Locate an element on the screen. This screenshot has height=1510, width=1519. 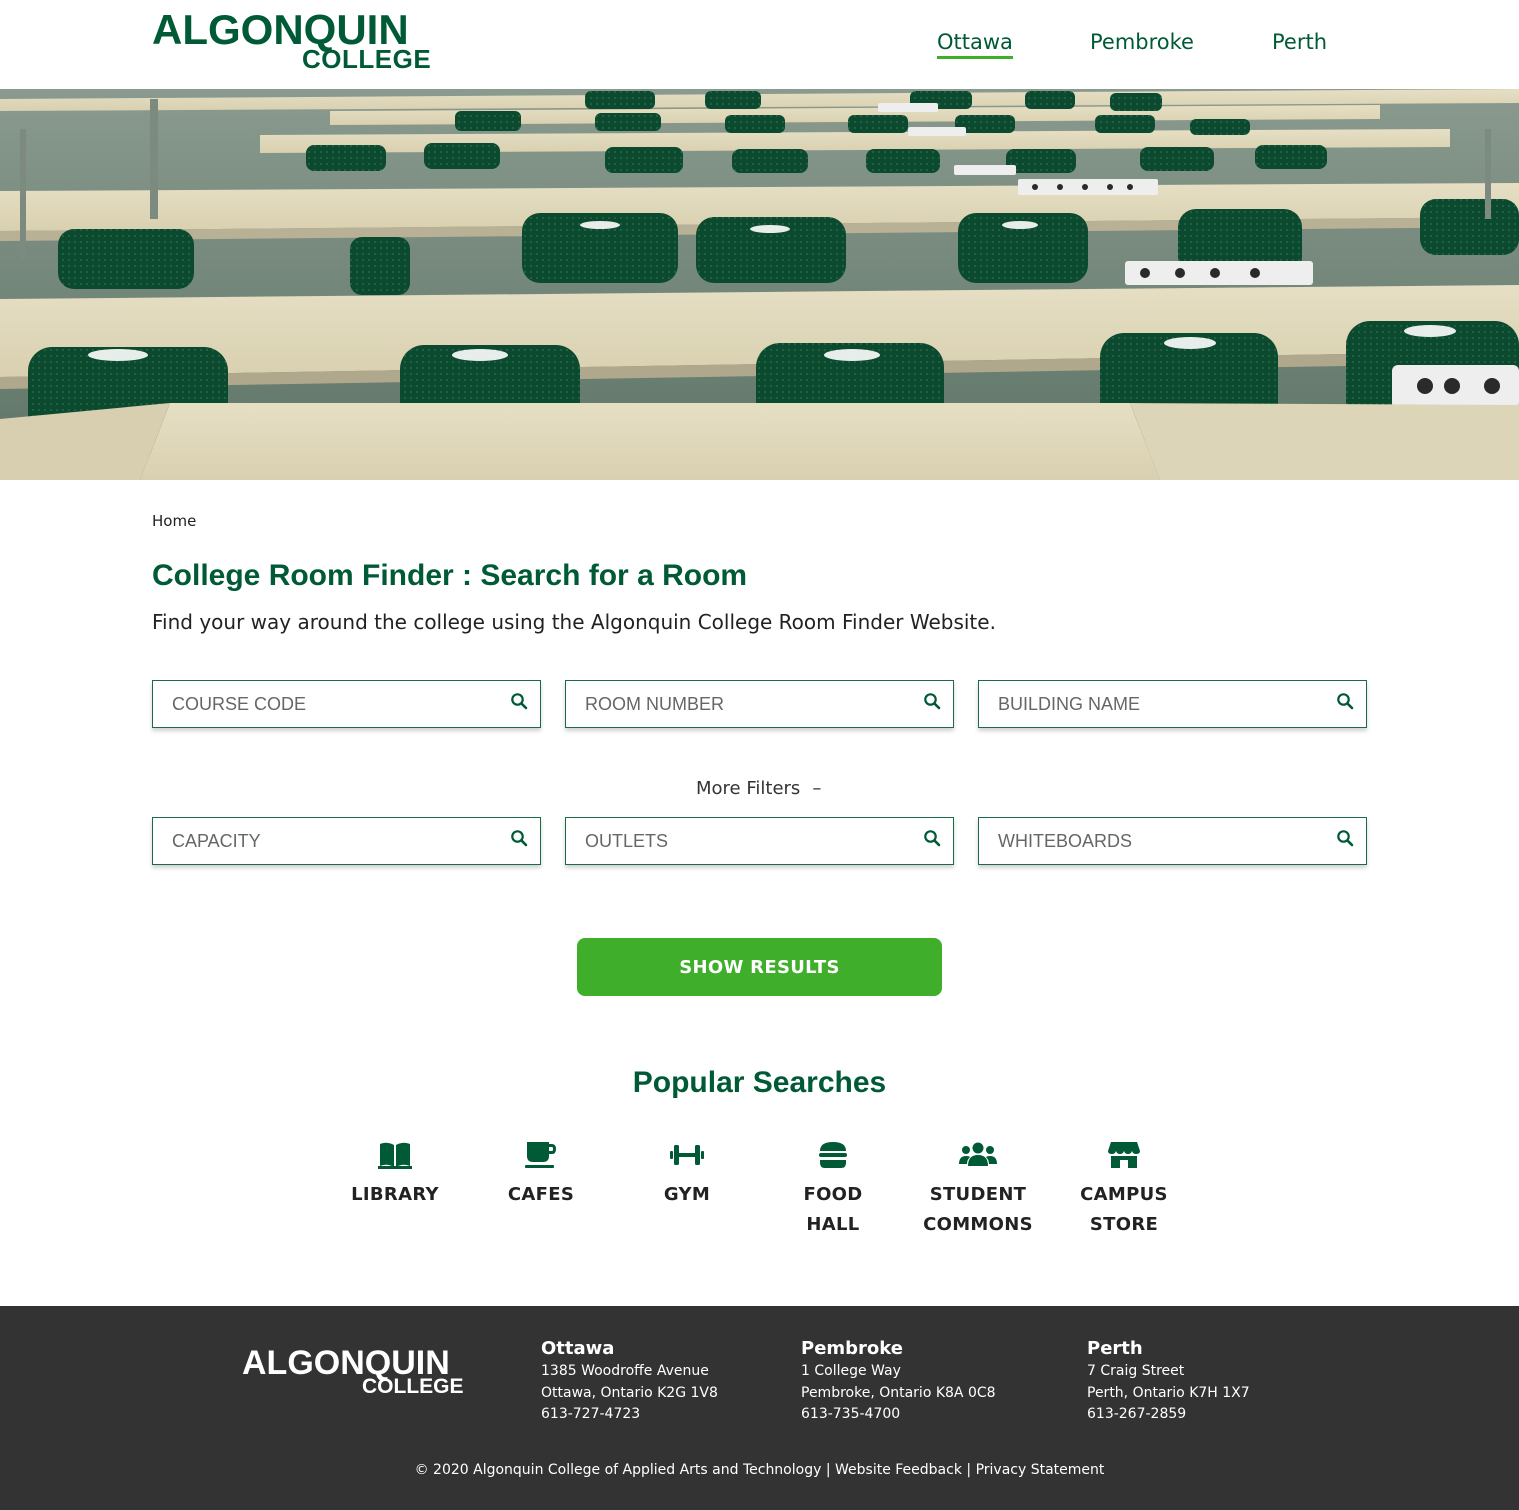
nav-perth: Perth is located at coordinates (1299, 42).